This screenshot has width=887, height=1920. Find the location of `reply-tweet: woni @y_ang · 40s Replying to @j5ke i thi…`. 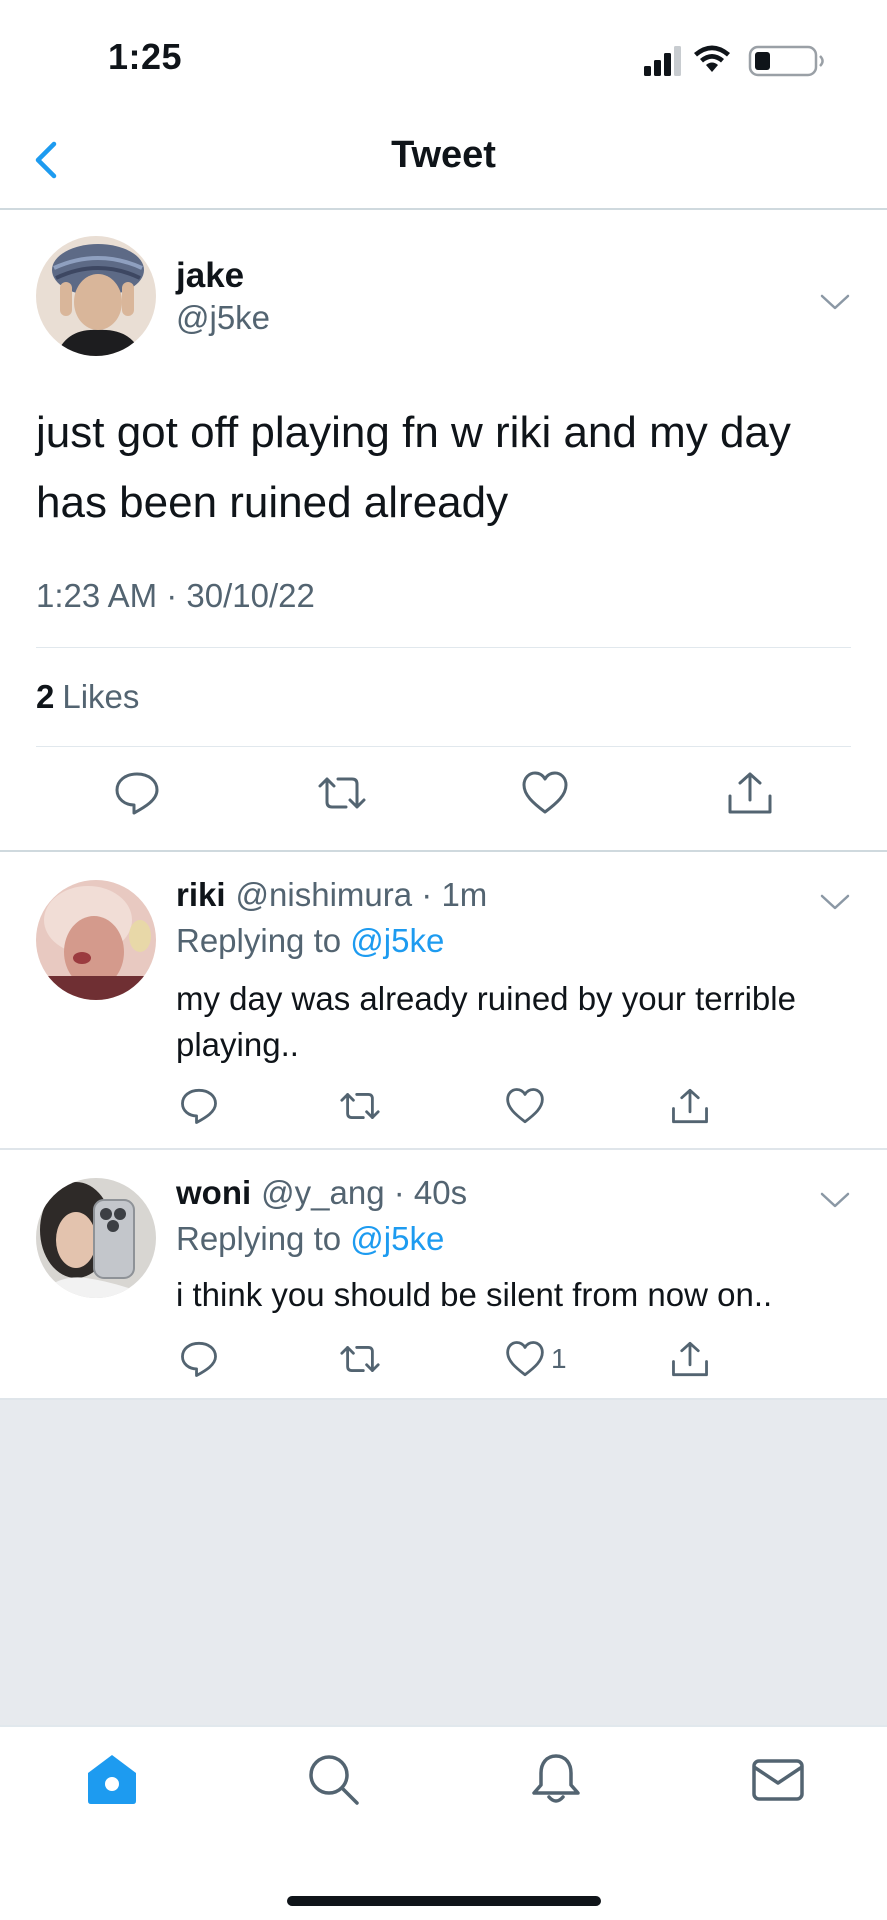

reply-tweet: woni @y_ang · 40s Replying to @j5ke i thi… is located at coordinates (443, 1275).